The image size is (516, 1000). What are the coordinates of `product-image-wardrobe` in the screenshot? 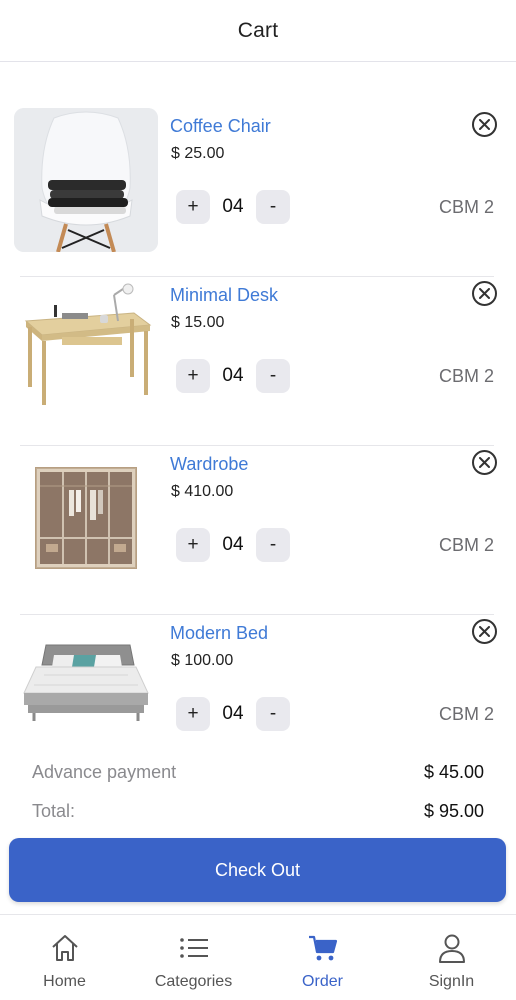 It's located at (86, 518).